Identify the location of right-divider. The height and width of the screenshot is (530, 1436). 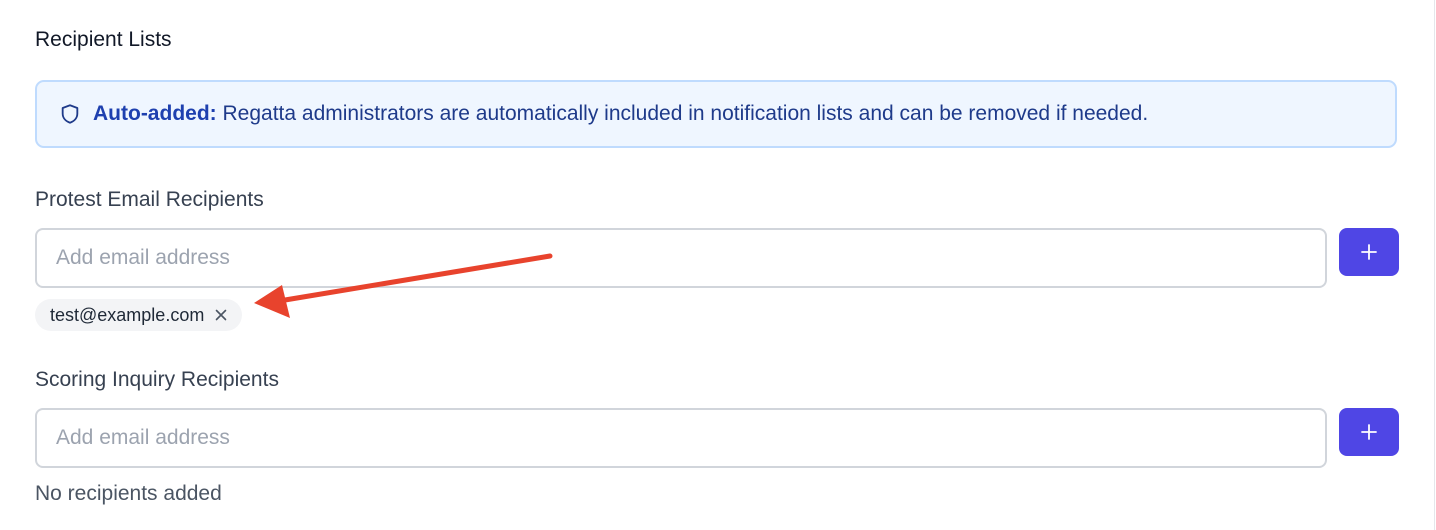
(1434, 265).